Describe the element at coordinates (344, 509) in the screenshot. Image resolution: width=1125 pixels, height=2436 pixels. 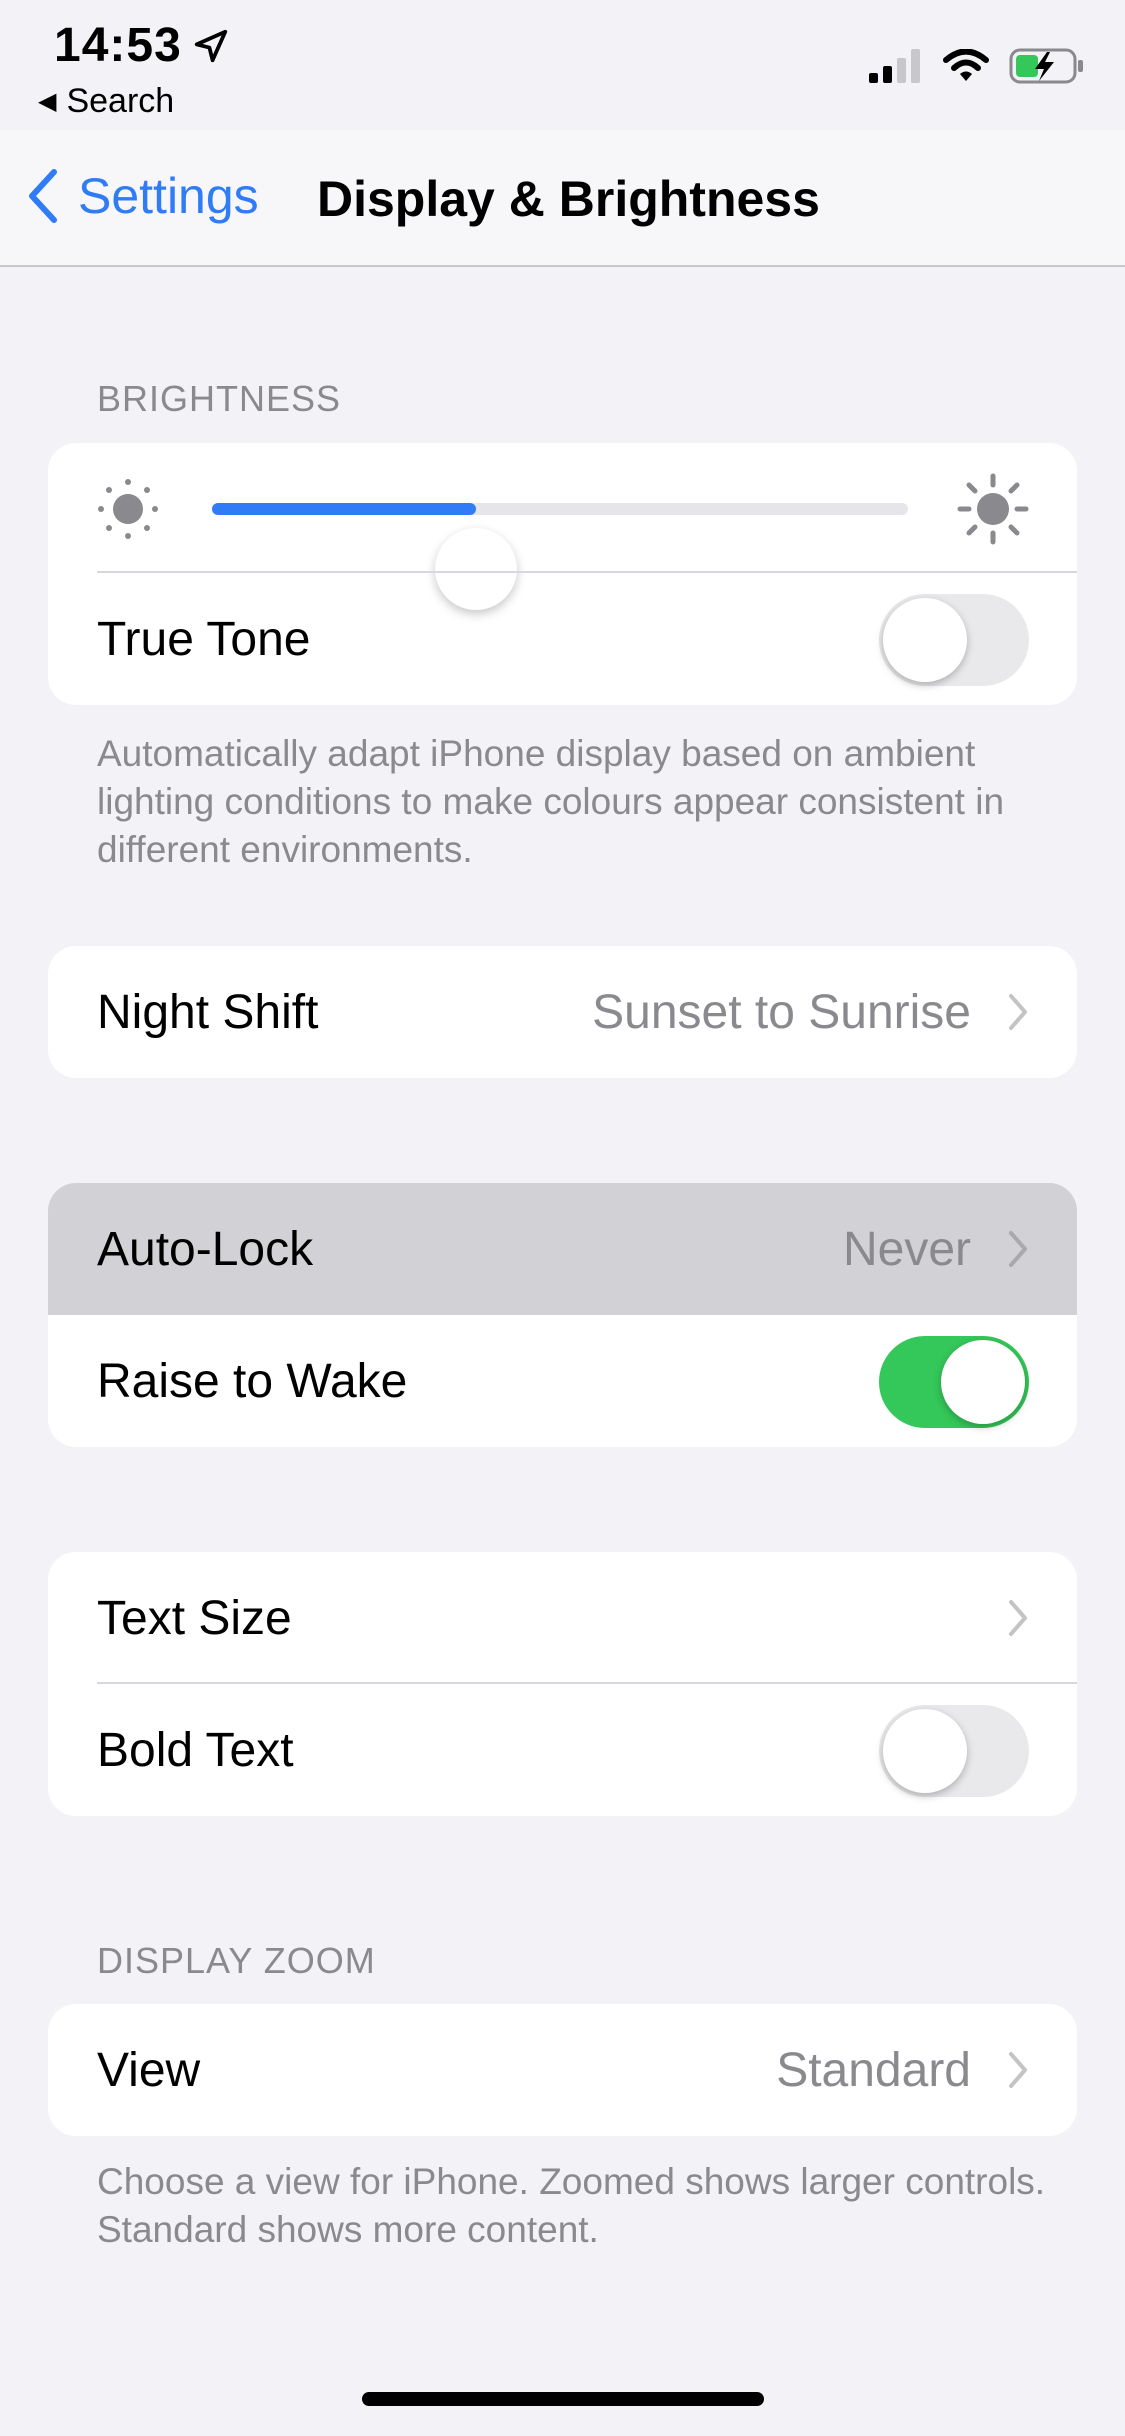
I see `brightness-slider-fill` at that location.